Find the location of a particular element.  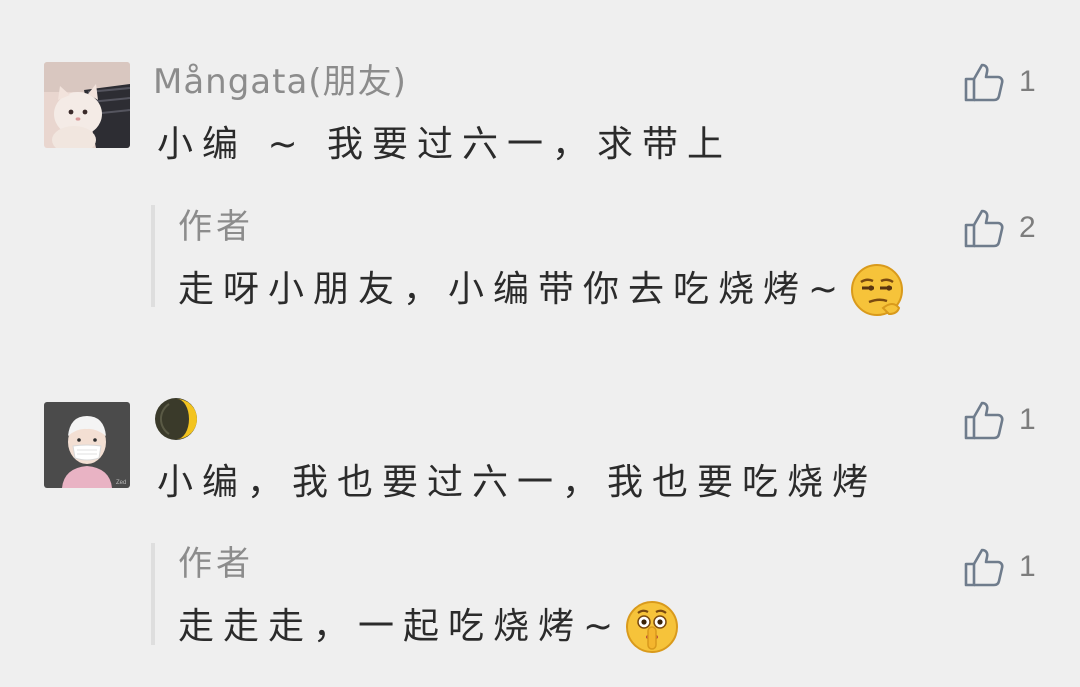

reply-like-button: 2 is located at coordinates (999, 228).